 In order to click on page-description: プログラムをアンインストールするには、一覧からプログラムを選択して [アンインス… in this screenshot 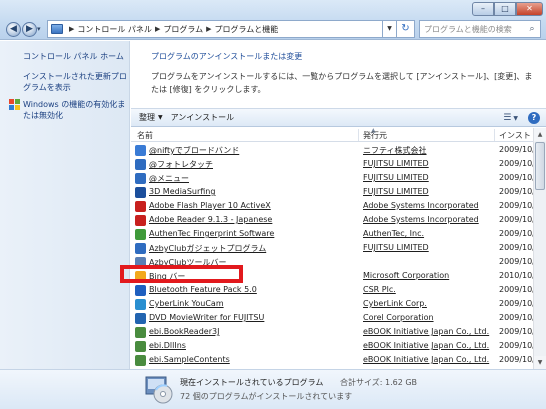, I will do `click(342, 83)`.